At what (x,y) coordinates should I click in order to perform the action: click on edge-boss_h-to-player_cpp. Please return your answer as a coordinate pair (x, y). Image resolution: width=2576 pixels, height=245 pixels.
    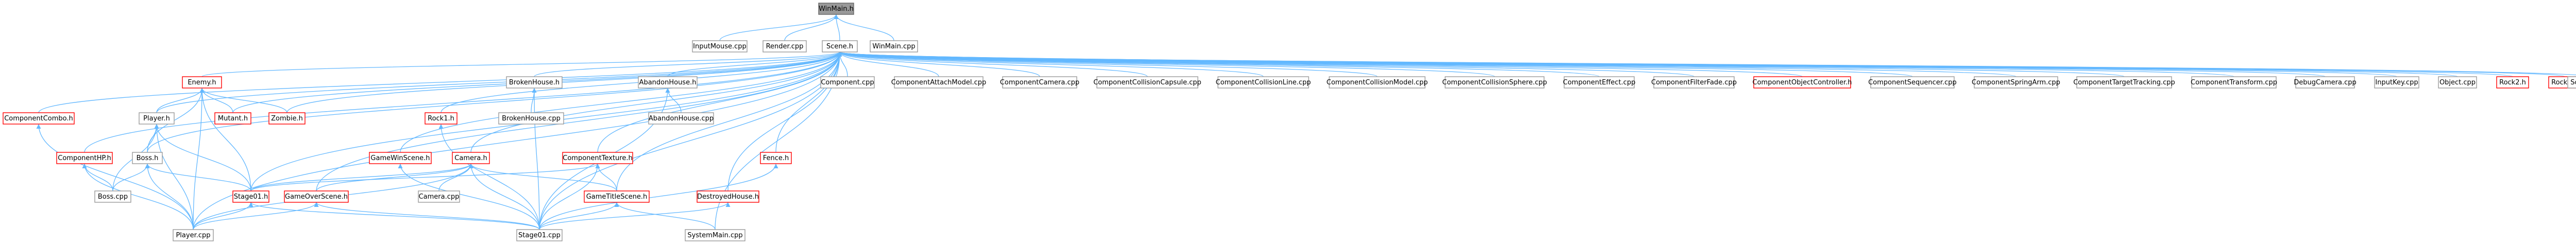
    Looking at the image, I should click on (169, 196).